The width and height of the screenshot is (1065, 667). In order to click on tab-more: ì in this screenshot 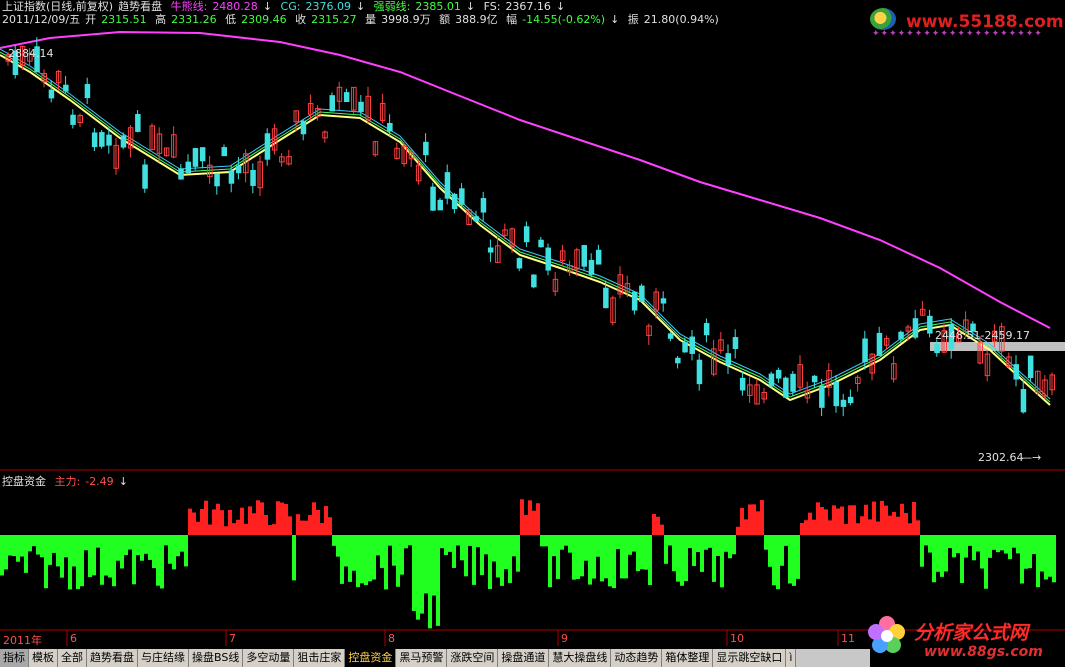, I will do `click(791, 658)`.